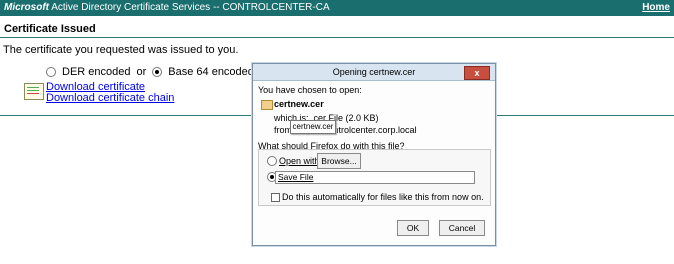 Image resolution: width=674 pixels, height=264 pixels. What do you see at coordinates (157, 72) in the screenshot?
I see `base64-radio` at bounding box center [157, 72].